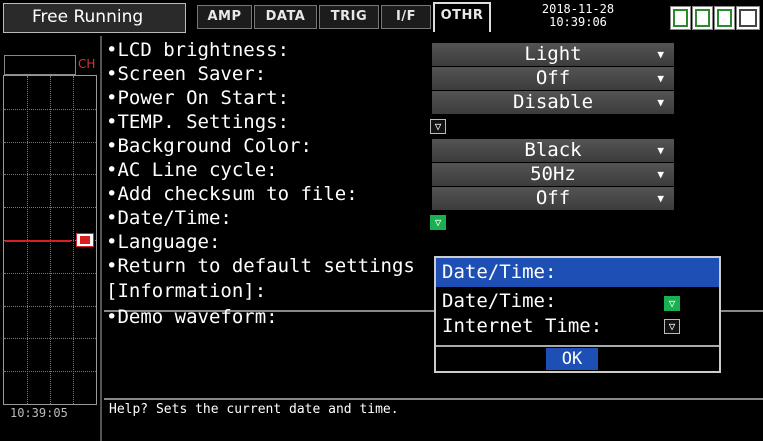  What do you see at coordinates (192, 170) in the screenshot?
I see `setting-ac-line-cycle-label: •AC Line cycle:` at bounding box center [192, 170].